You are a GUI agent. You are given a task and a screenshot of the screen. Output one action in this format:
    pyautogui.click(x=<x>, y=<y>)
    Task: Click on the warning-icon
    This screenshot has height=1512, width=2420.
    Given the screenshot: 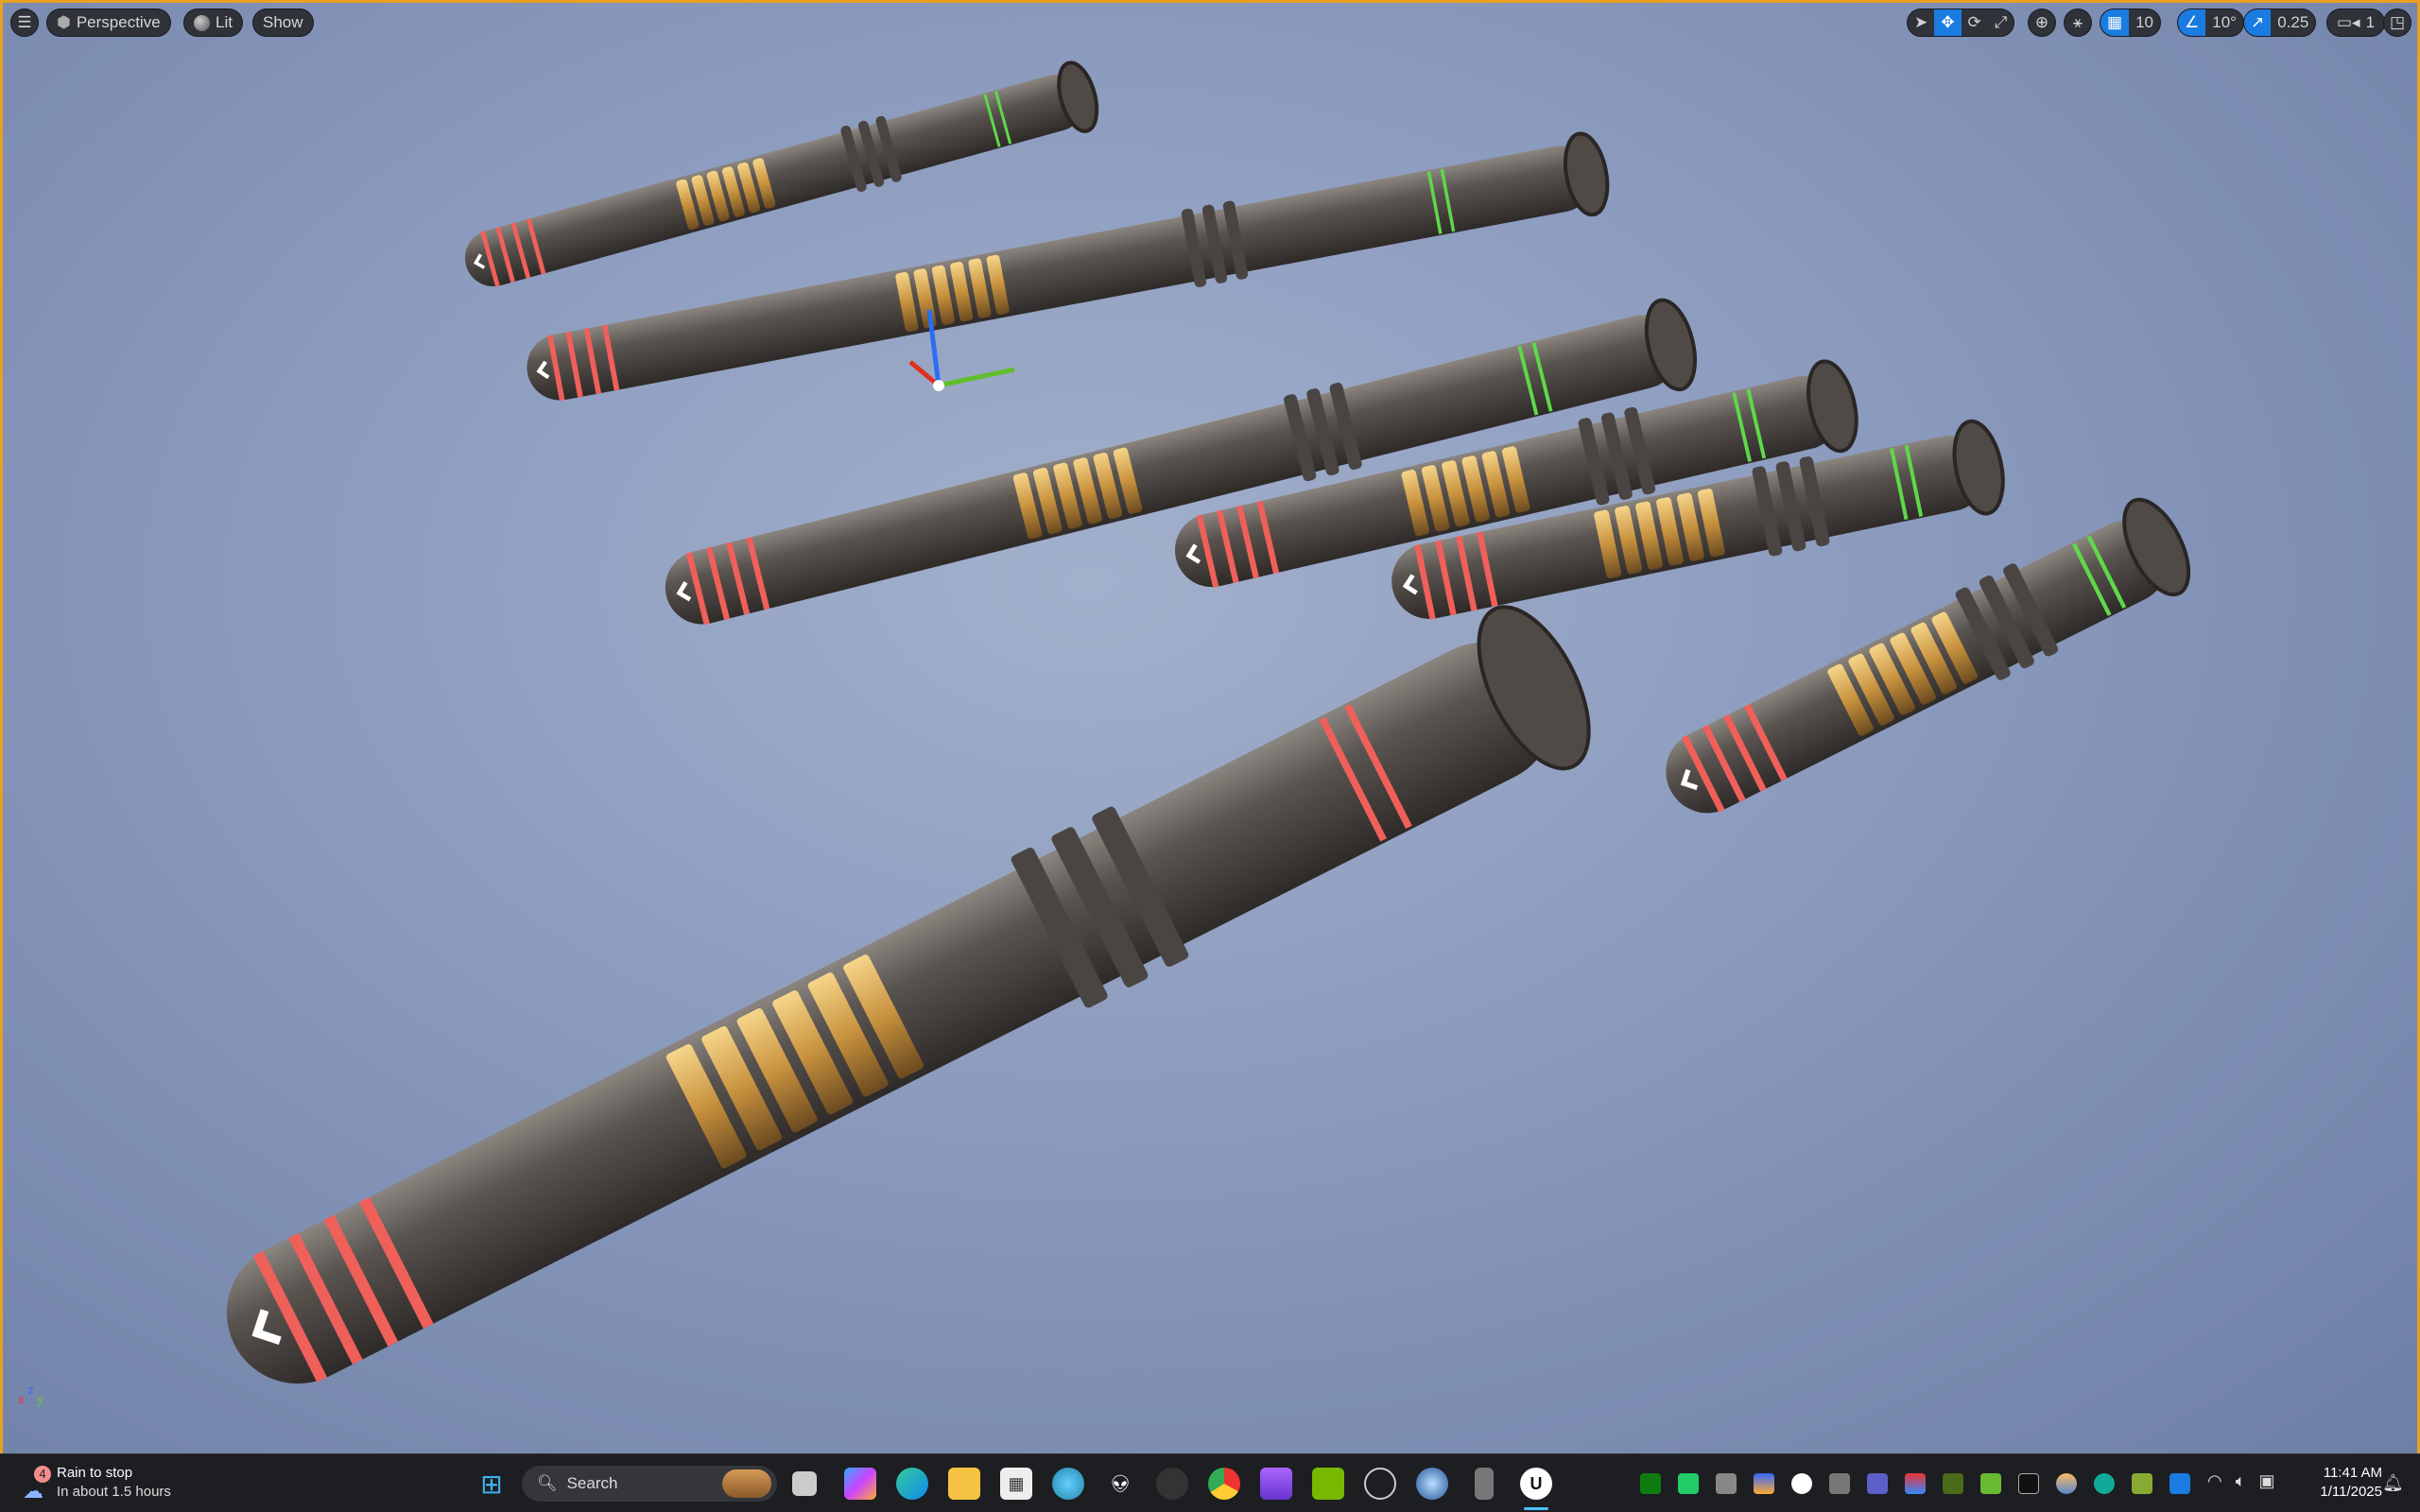 What is the action you would take?
    pyautogui.click(x=1991, y=1483)
    